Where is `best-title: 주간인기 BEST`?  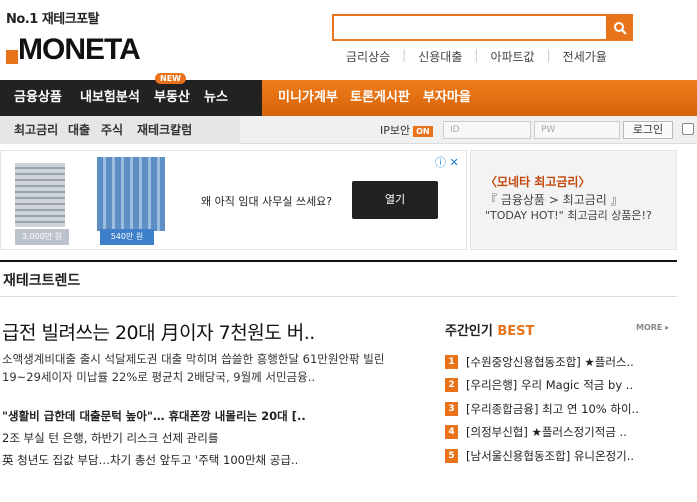
best-title: 주간인기 BEST is located at coordinates (489, 329).